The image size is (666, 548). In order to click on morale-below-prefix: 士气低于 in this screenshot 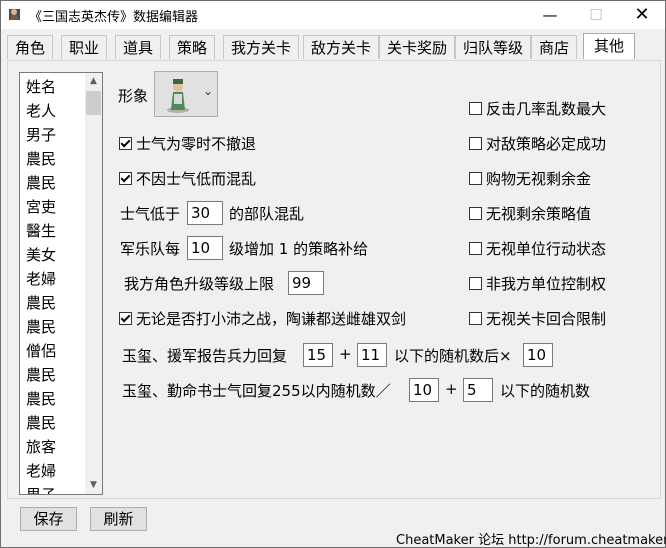, I will do `click(150, 214)`.